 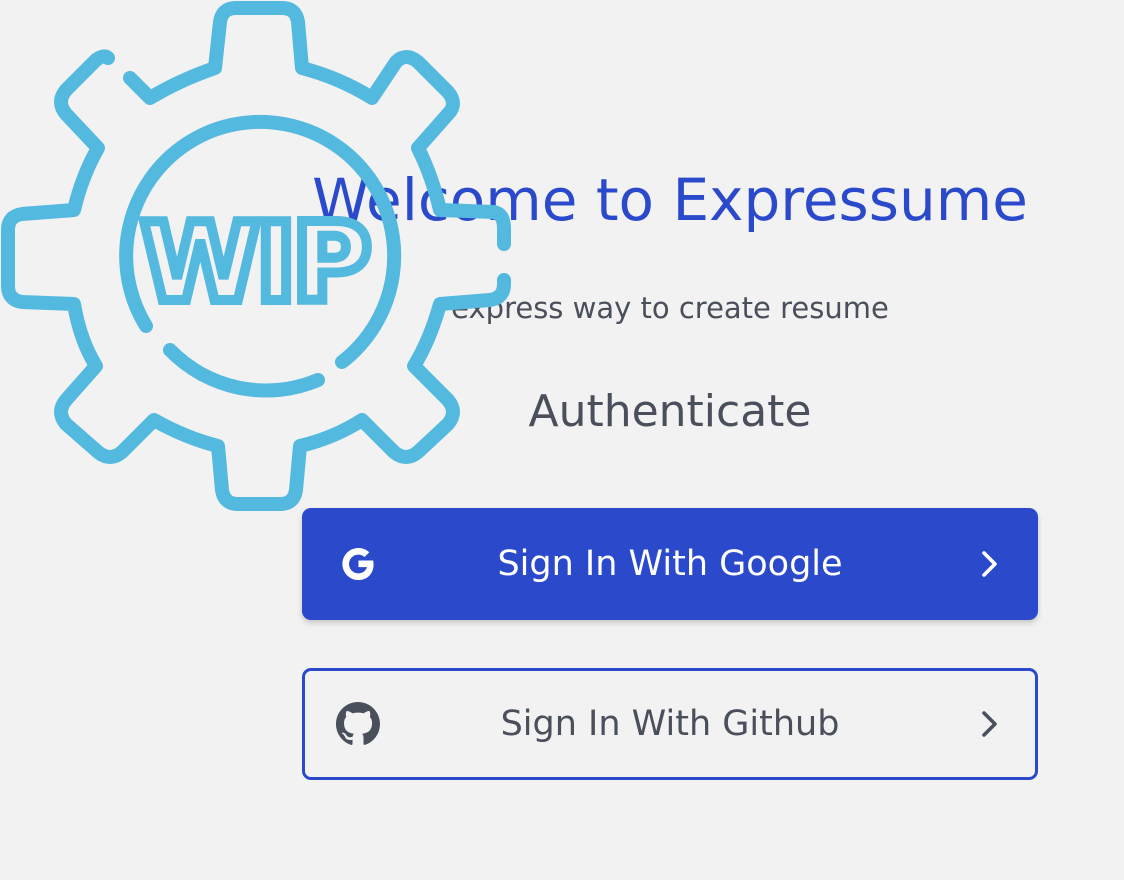 I want to click on sign-in-google-label: Sign In With Google, so click(x=670, y=564).